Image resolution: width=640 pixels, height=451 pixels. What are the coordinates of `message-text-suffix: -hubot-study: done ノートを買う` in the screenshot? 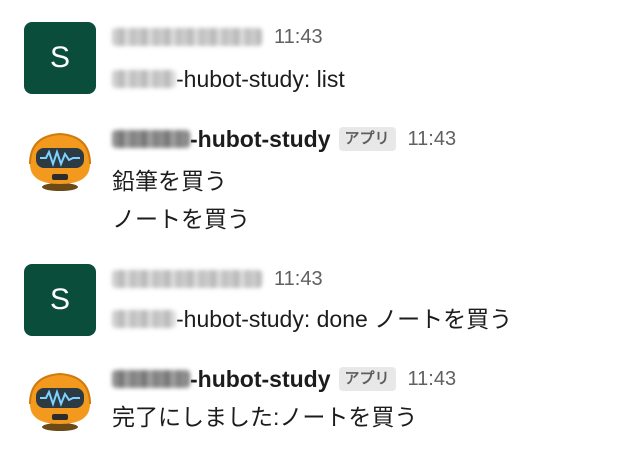 It's located at (344, 319).